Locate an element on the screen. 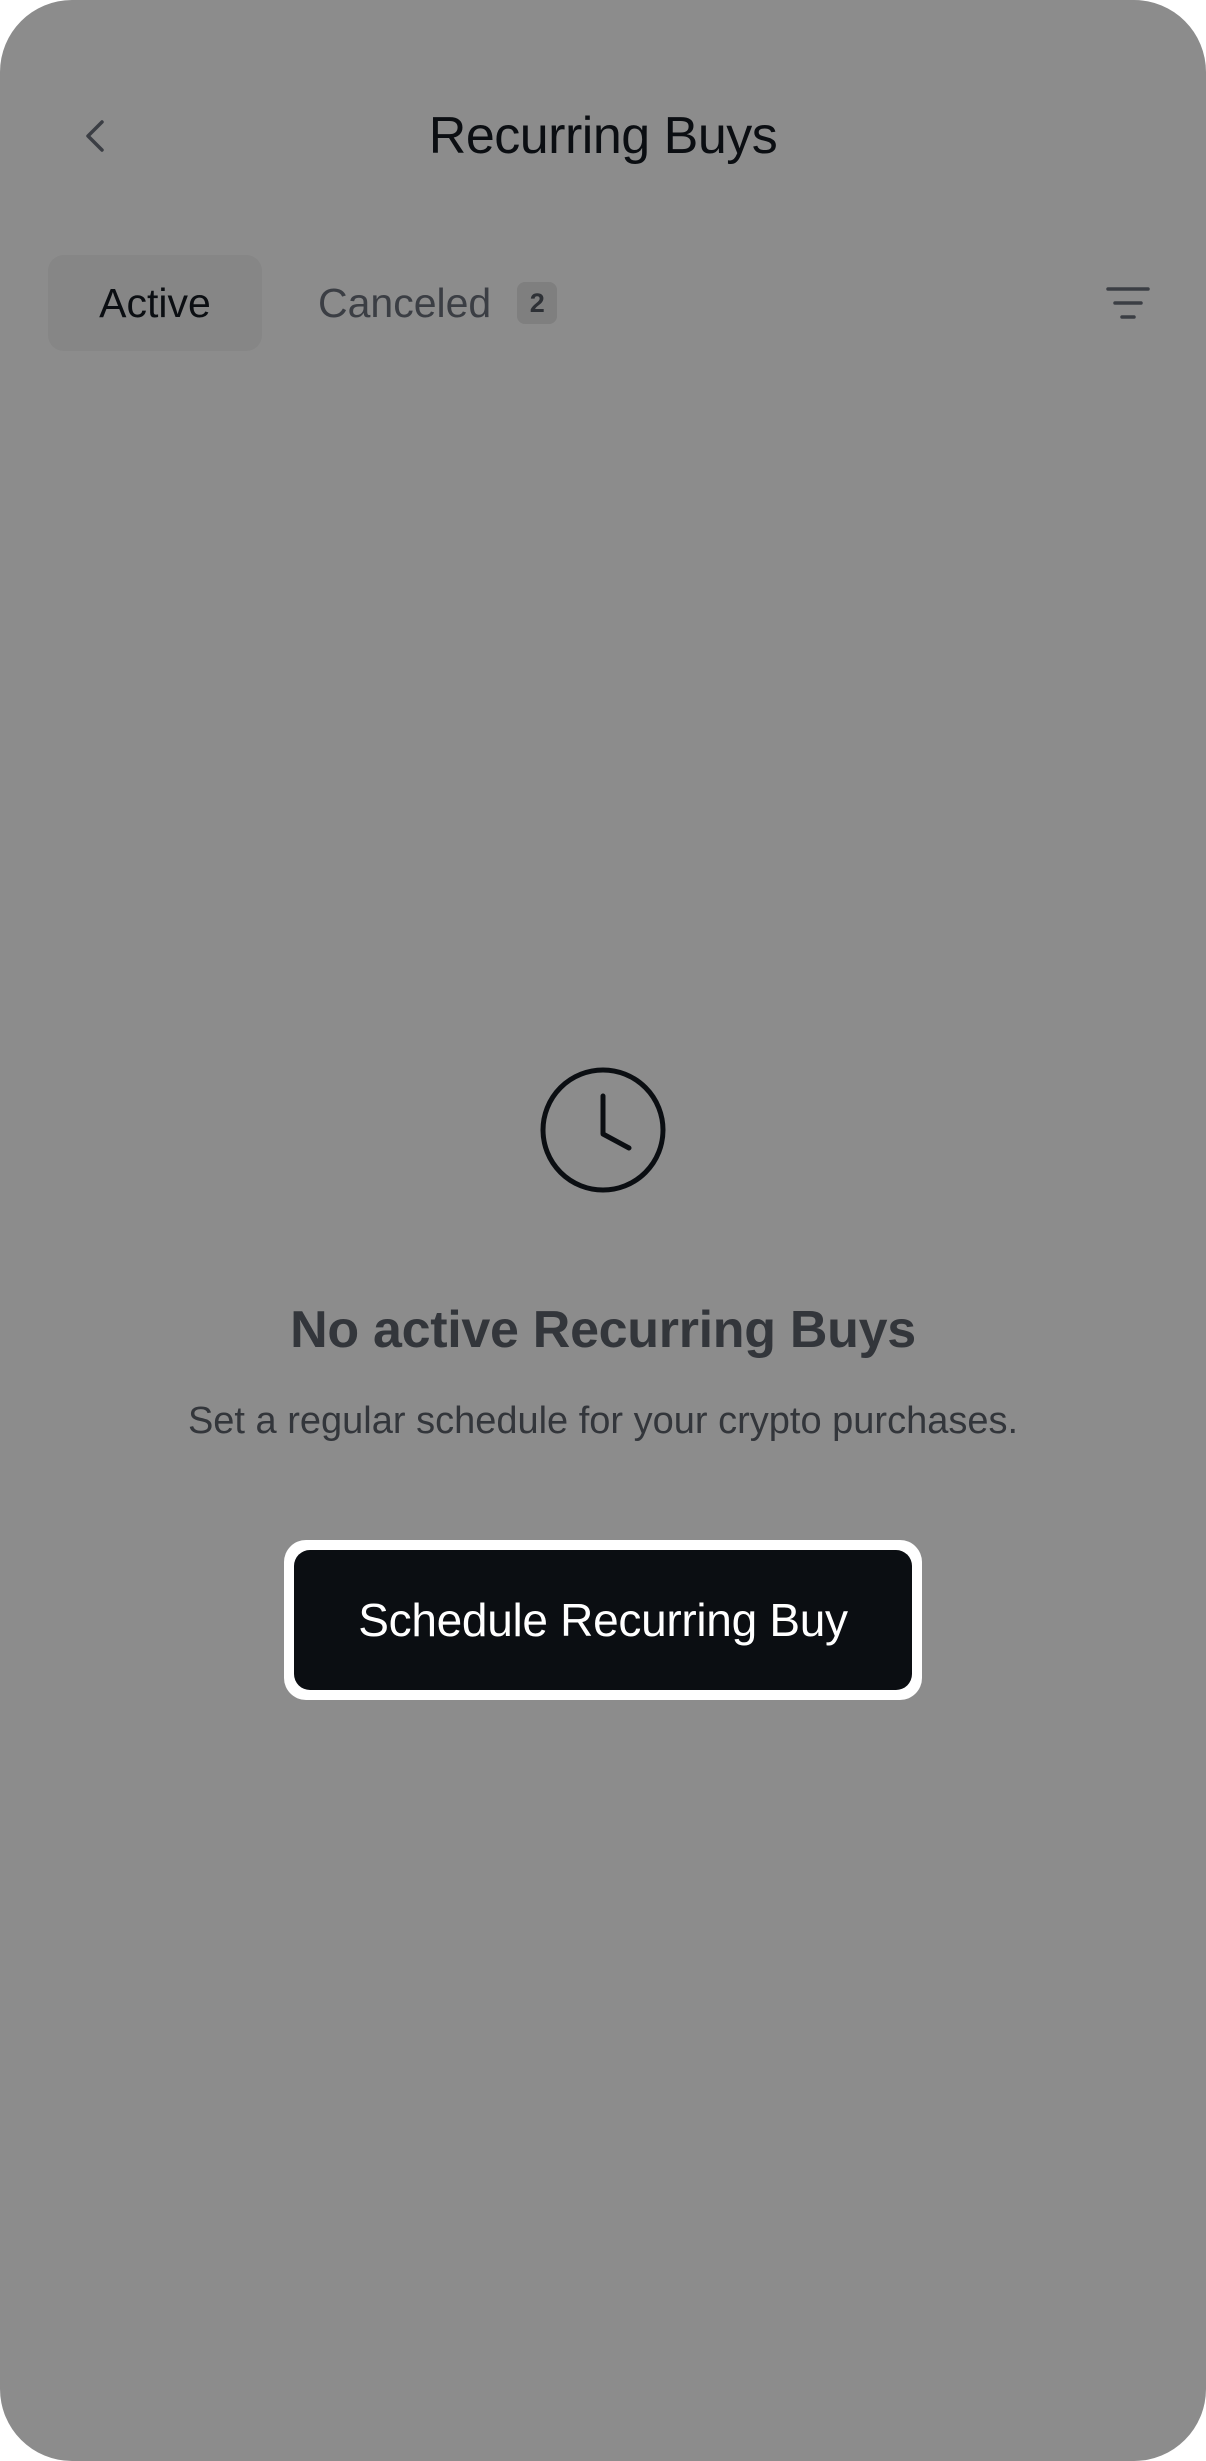 The height and width of the screenshot is (2461, 1206). filter-icon is located at coordinates (1128, 303).